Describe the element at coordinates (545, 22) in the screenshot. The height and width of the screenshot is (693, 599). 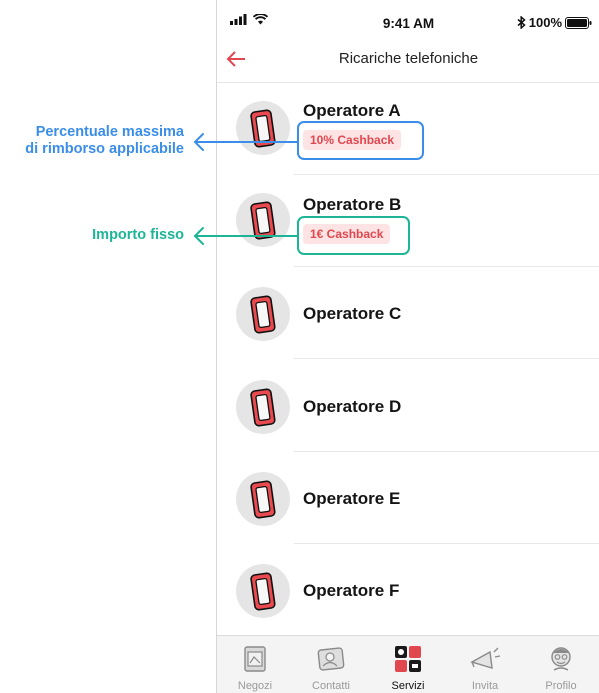
I see `battery-percent: 100%` at that location.